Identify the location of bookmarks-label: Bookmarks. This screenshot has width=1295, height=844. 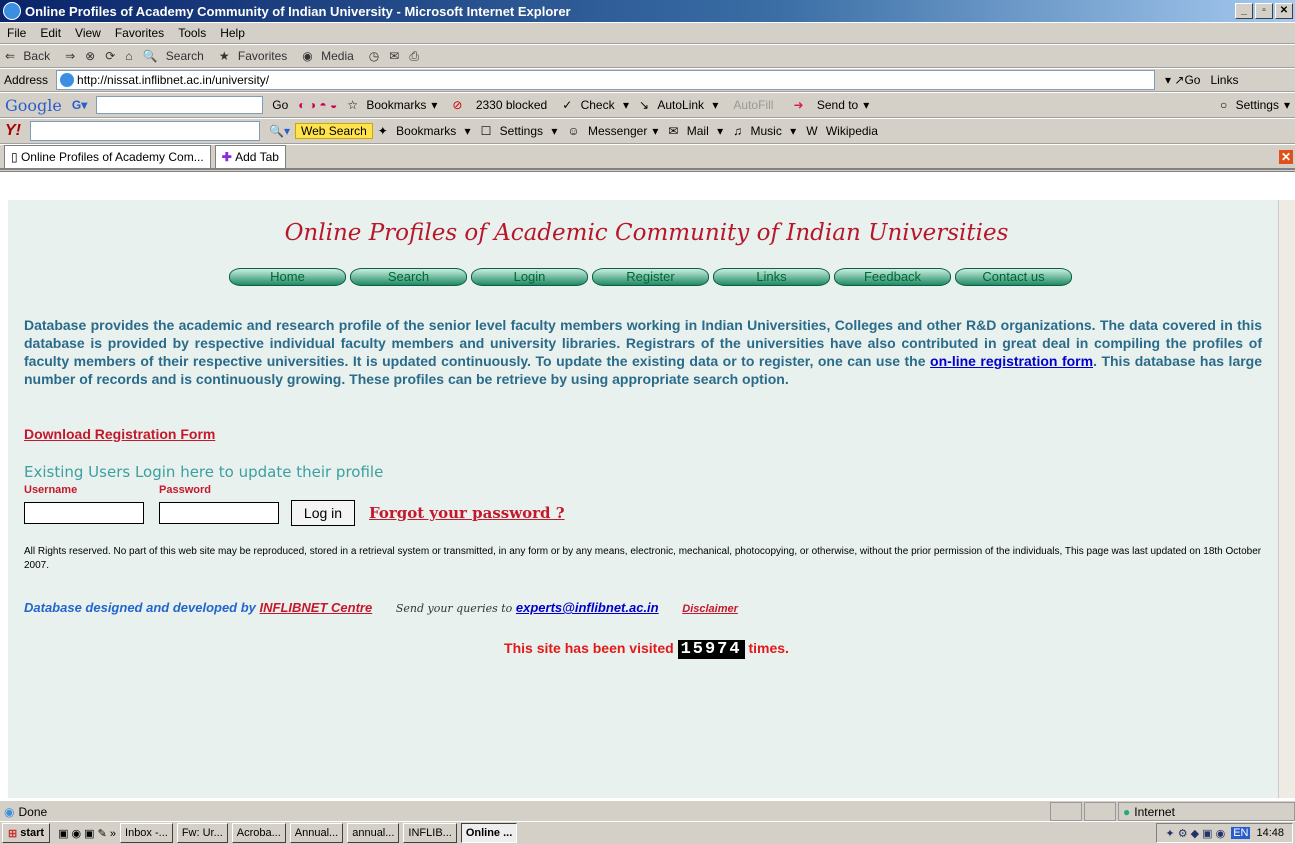
(396, 105).